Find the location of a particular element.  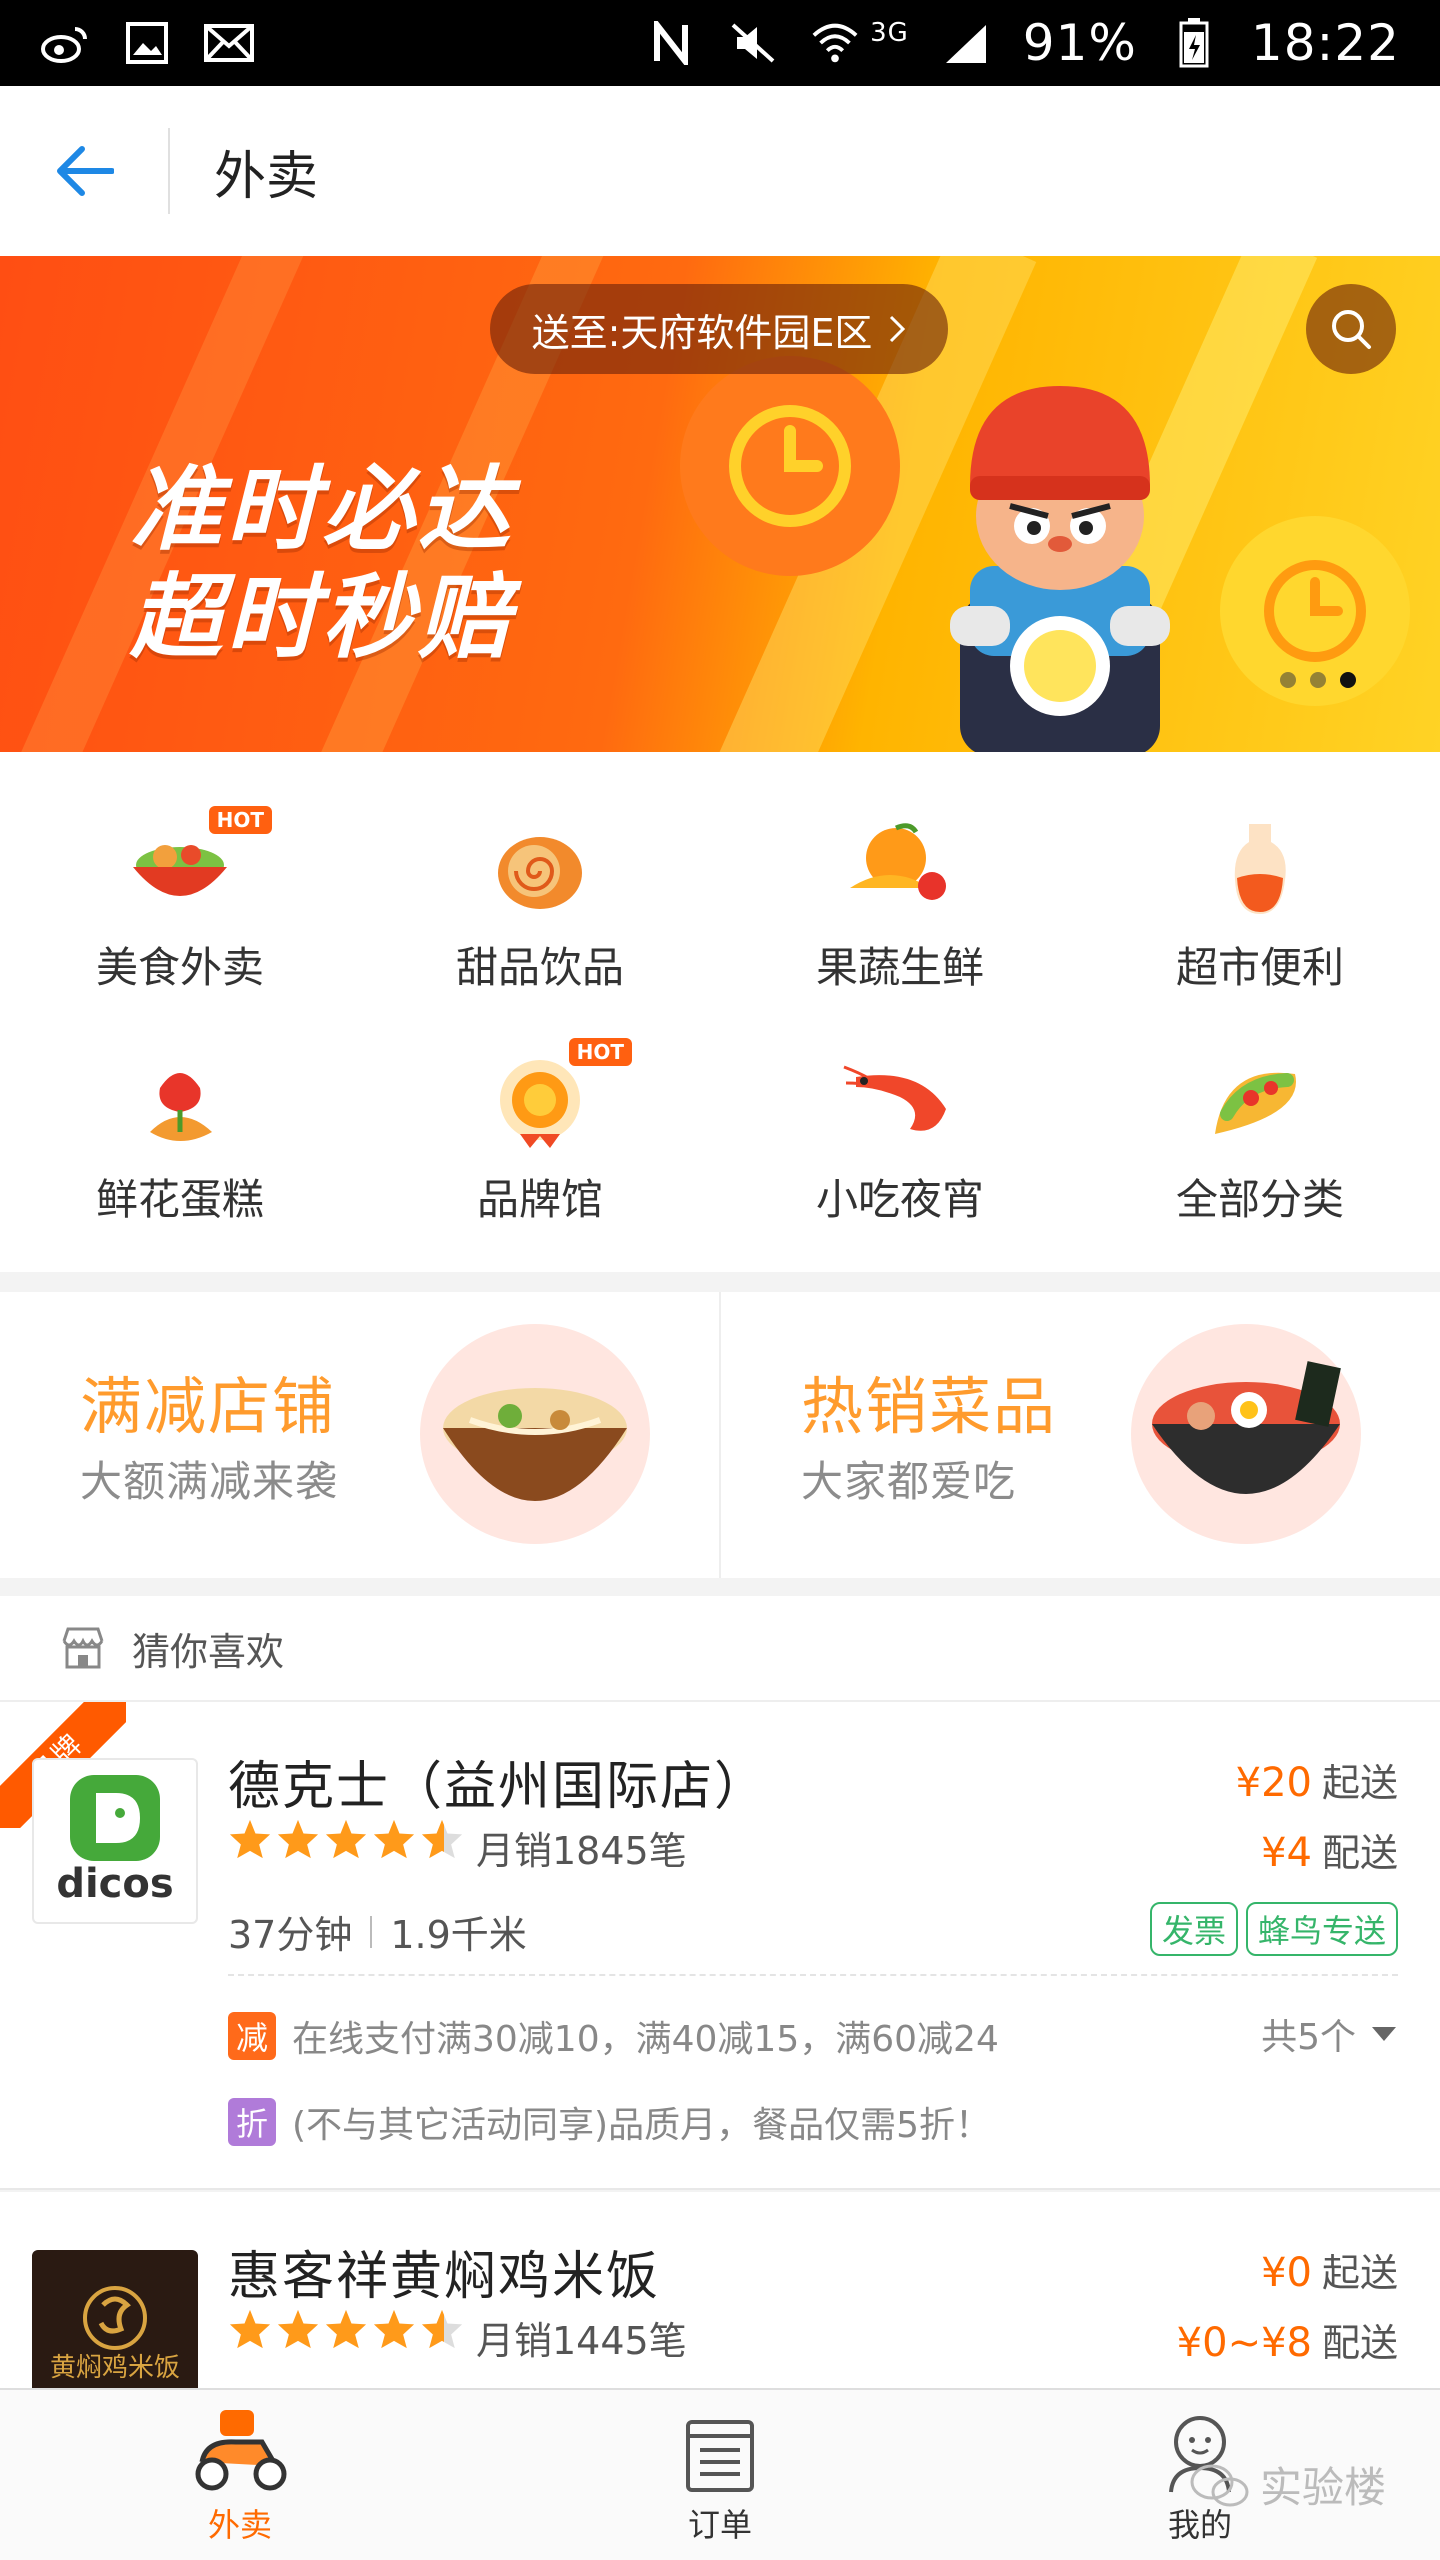

carousel-indicator is located at coordinates (1318, 680).